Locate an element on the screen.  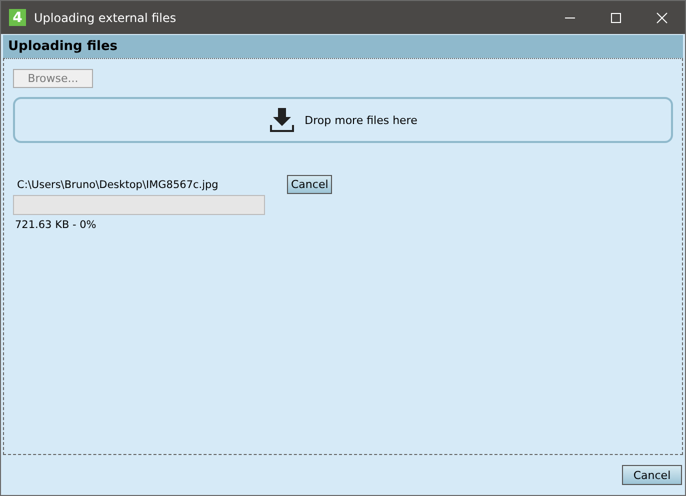
drop-label: Drop more files here is located at coordinates (361, 120).